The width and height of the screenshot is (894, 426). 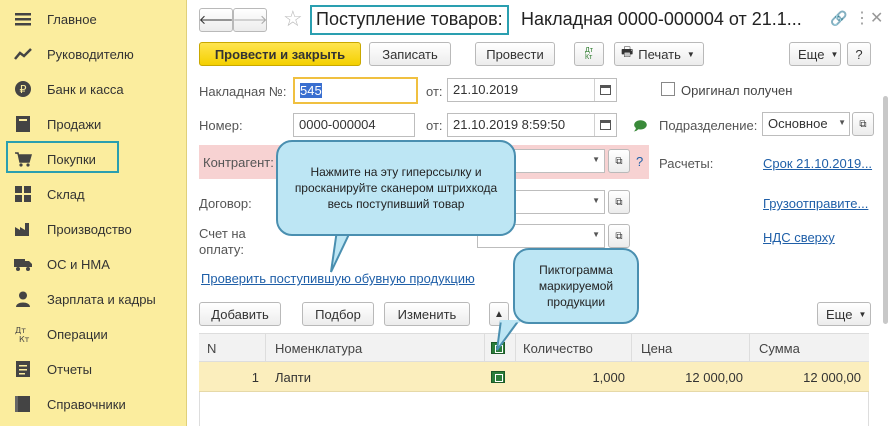 I want to click on sidebar-item-label: Справочники, so click(x=86, y=404).